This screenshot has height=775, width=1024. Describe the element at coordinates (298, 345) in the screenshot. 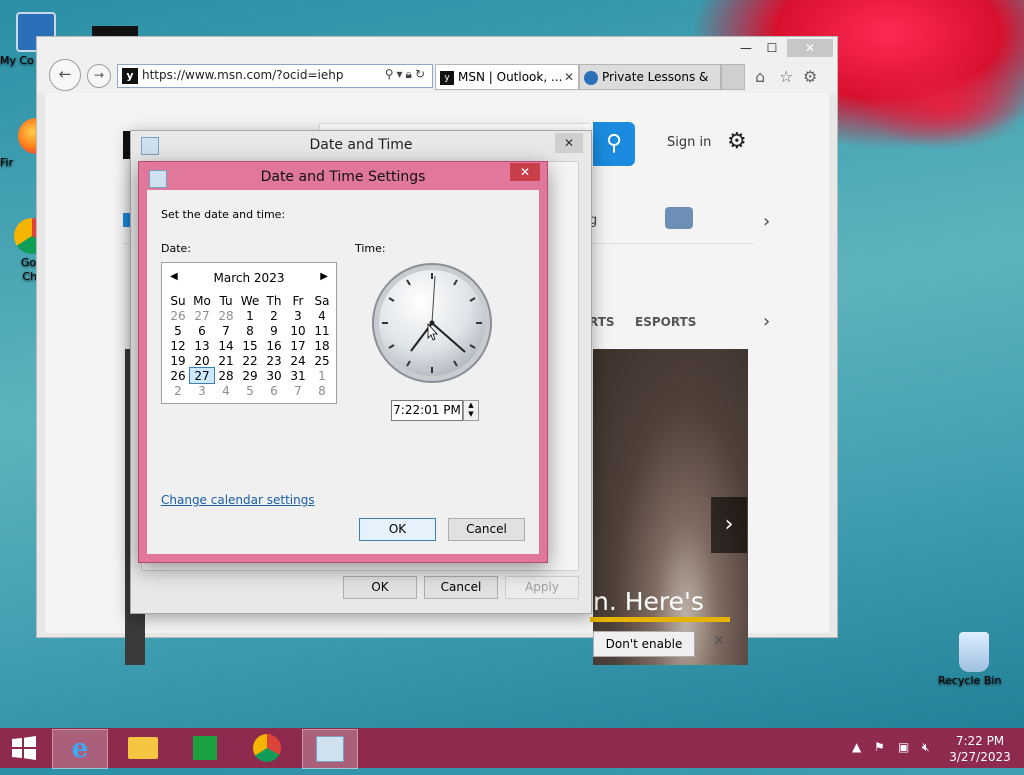

I see `calendar-day: 17` at that location.